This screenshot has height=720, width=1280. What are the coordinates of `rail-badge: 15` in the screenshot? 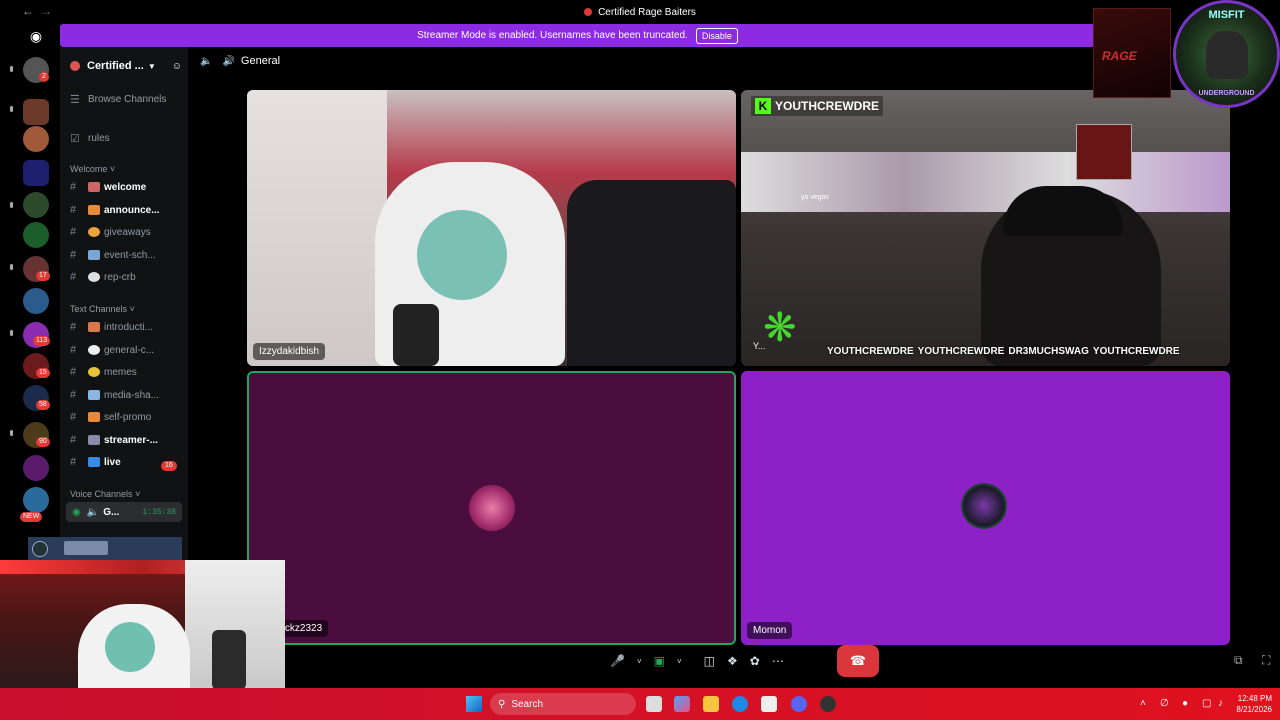 It's located at (43, 373).